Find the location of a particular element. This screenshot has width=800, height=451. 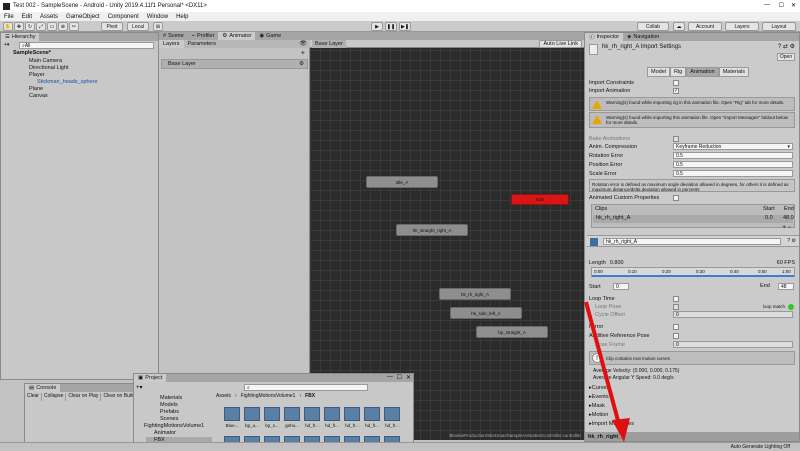

local-toggle: Local is located at coordinates (138, 26).